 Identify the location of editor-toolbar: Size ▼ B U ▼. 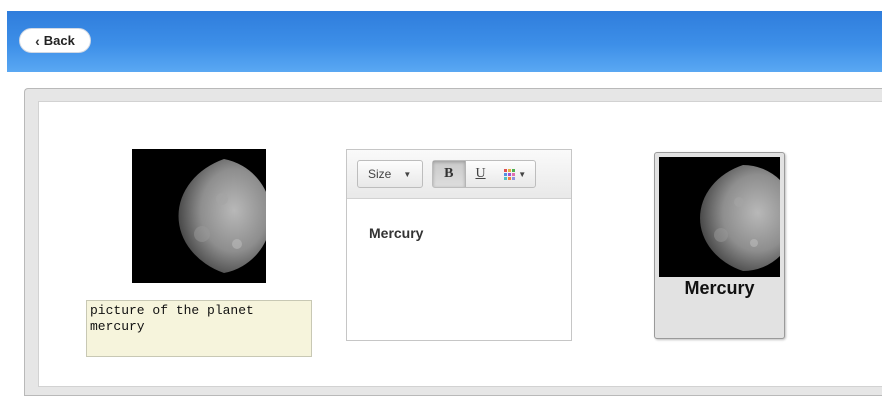
(459, 174).